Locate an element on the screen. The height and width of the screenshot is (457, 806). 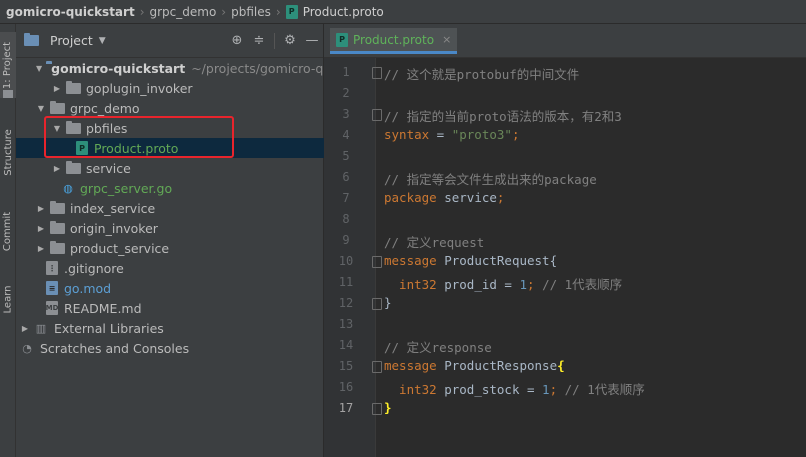
code-token: "proto3" is located at coordinates (481, 134).